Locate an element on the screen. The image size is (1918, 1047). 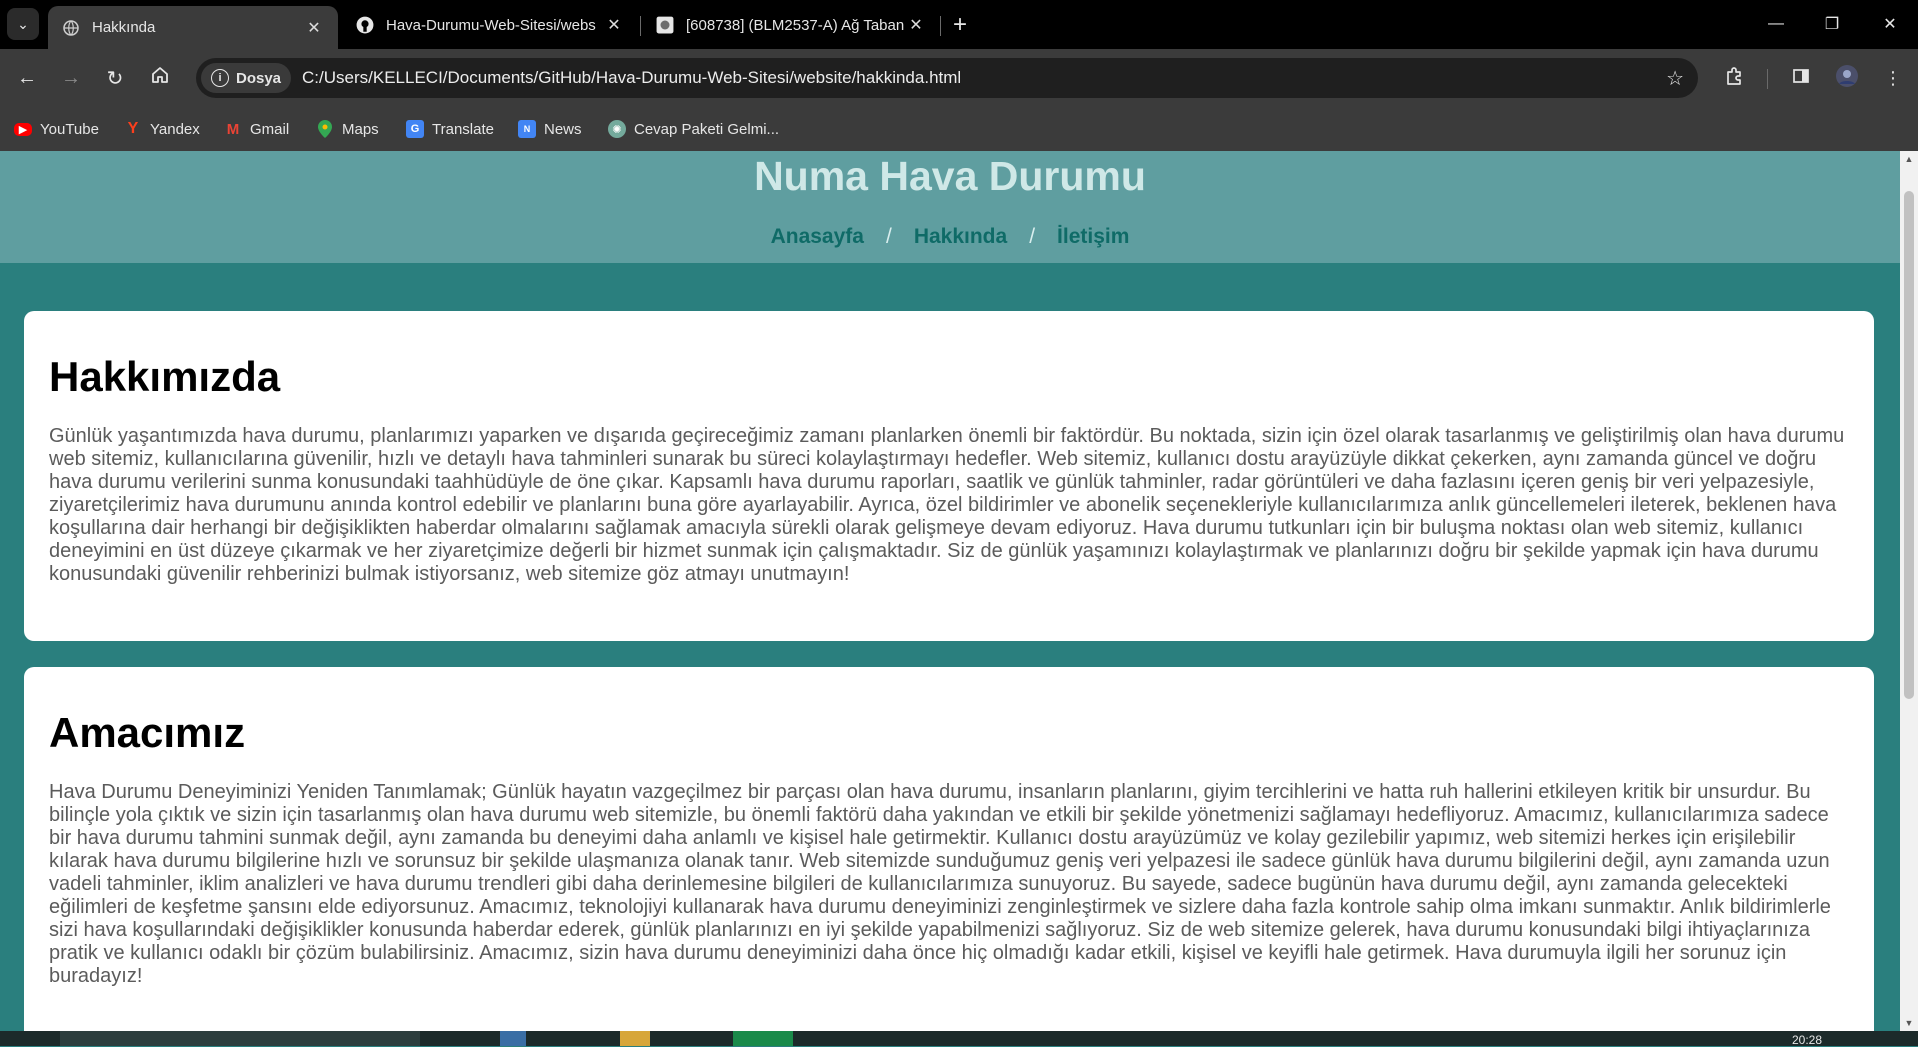
close-icon: ✕ is located at coordinates (1890, 24).